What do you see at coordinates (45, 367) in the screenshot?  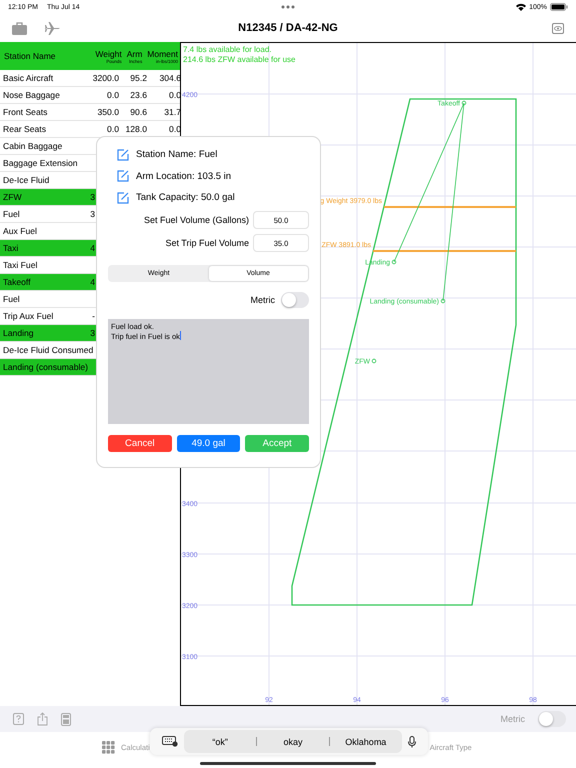 I see `station-name: Landing (consumable)` at bounding box center [45, 367].